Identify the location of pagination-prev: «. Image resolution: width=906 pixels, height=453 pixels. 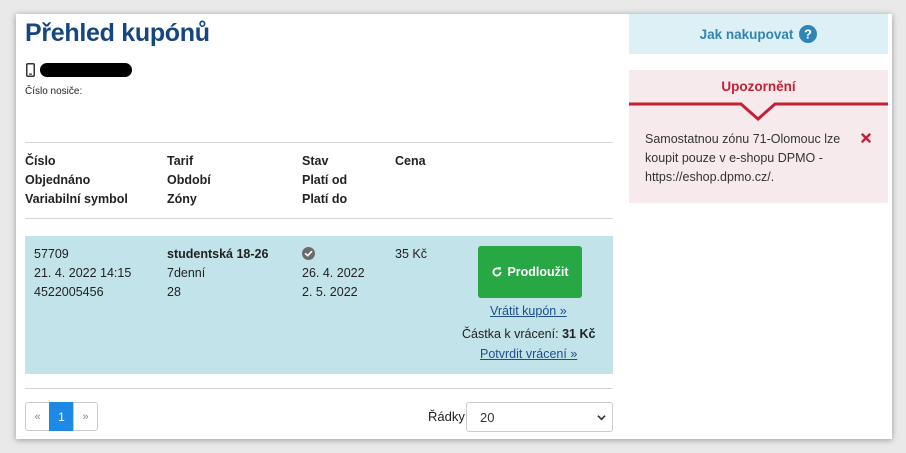
(37, 416).